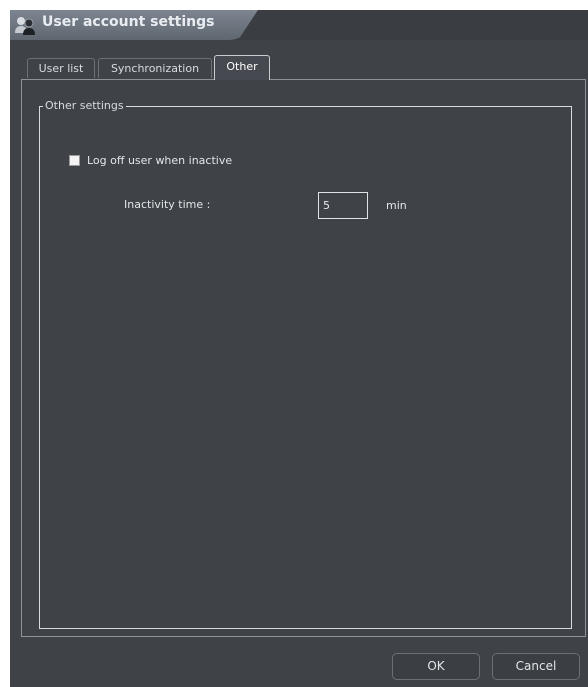 This screenshot has height=687, width=588. What do you see at coordinates (84, 106) in the screenshot?
I see `group-title: Other settings` at bounding box center [84, 106].